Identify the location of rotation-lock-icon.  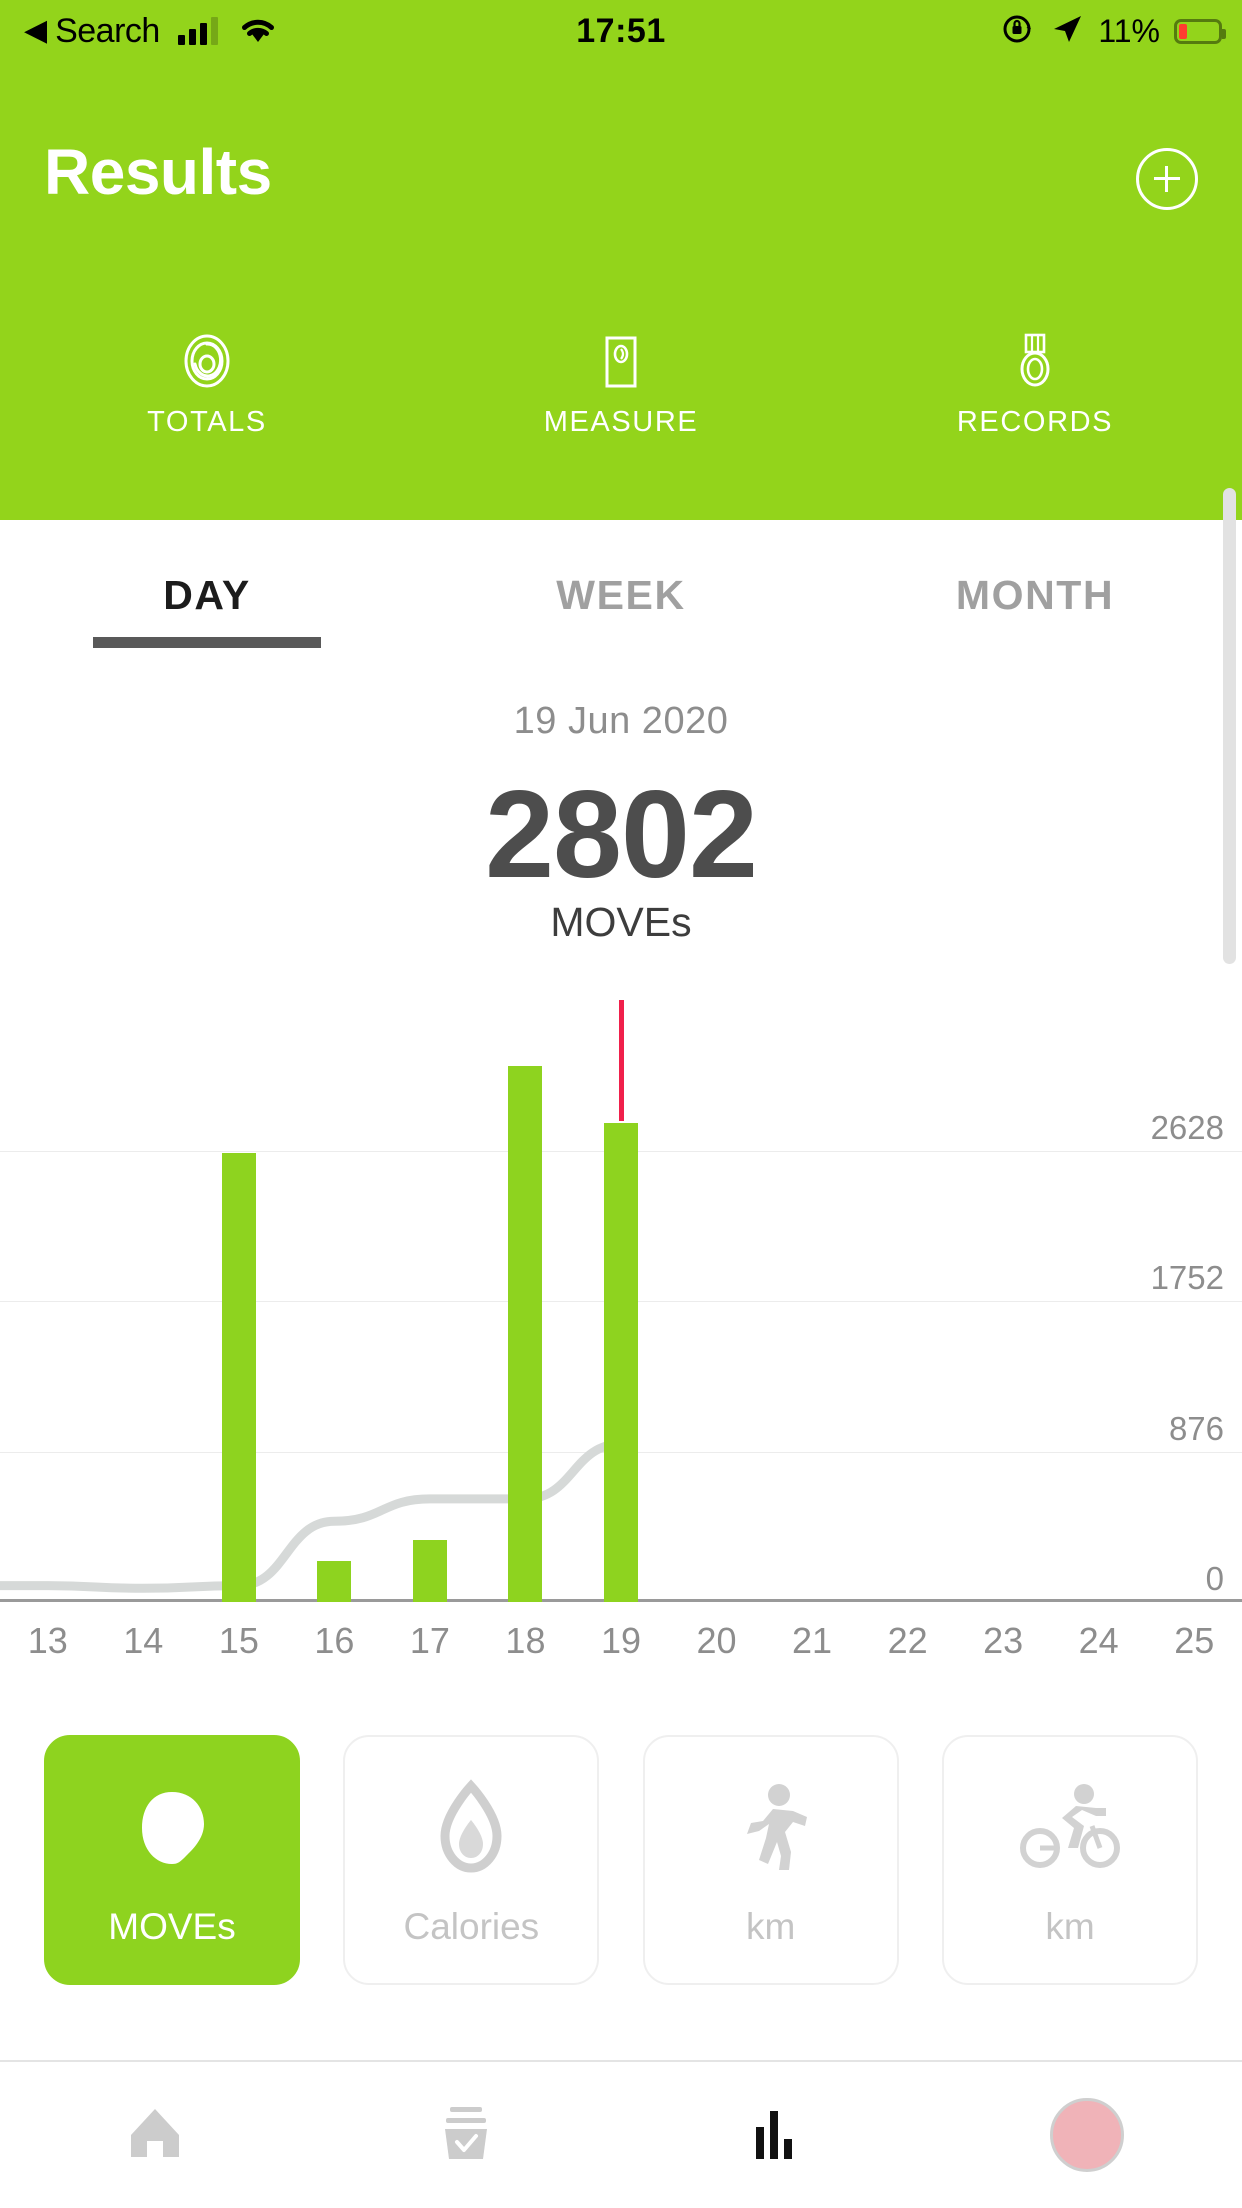
(1018, 31).